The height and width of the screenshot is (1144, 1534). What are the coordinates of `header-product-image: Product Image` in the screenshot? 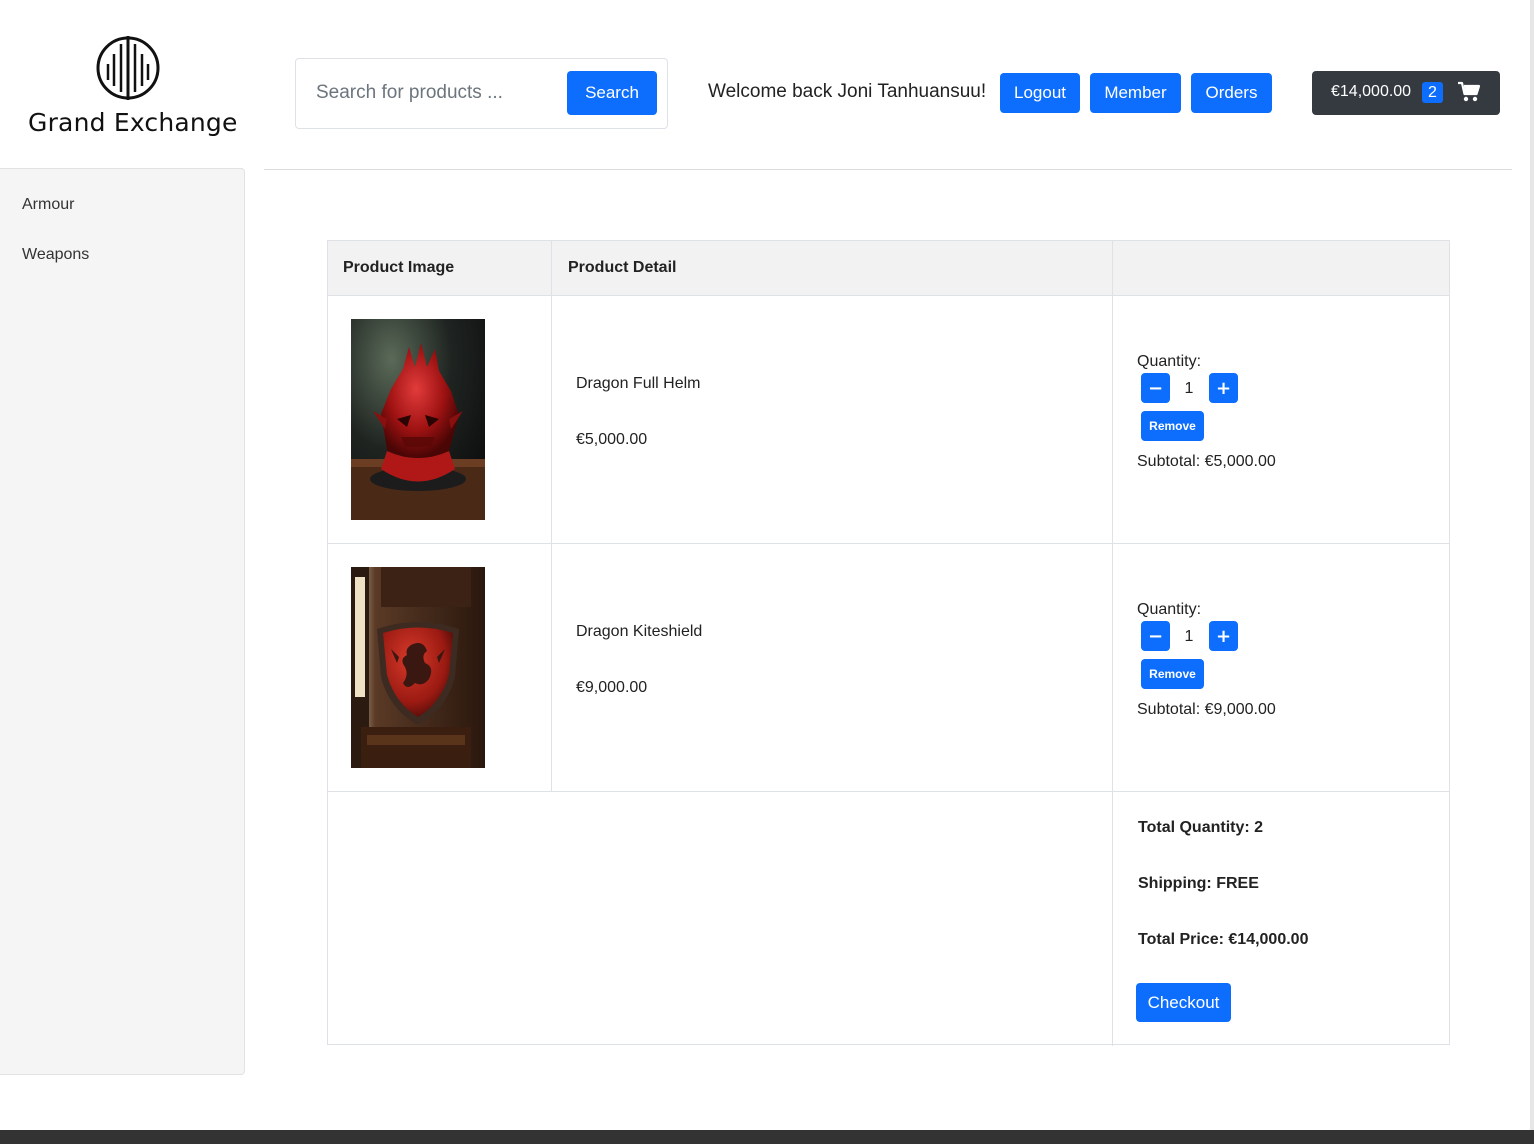 It's located at (399, 267).